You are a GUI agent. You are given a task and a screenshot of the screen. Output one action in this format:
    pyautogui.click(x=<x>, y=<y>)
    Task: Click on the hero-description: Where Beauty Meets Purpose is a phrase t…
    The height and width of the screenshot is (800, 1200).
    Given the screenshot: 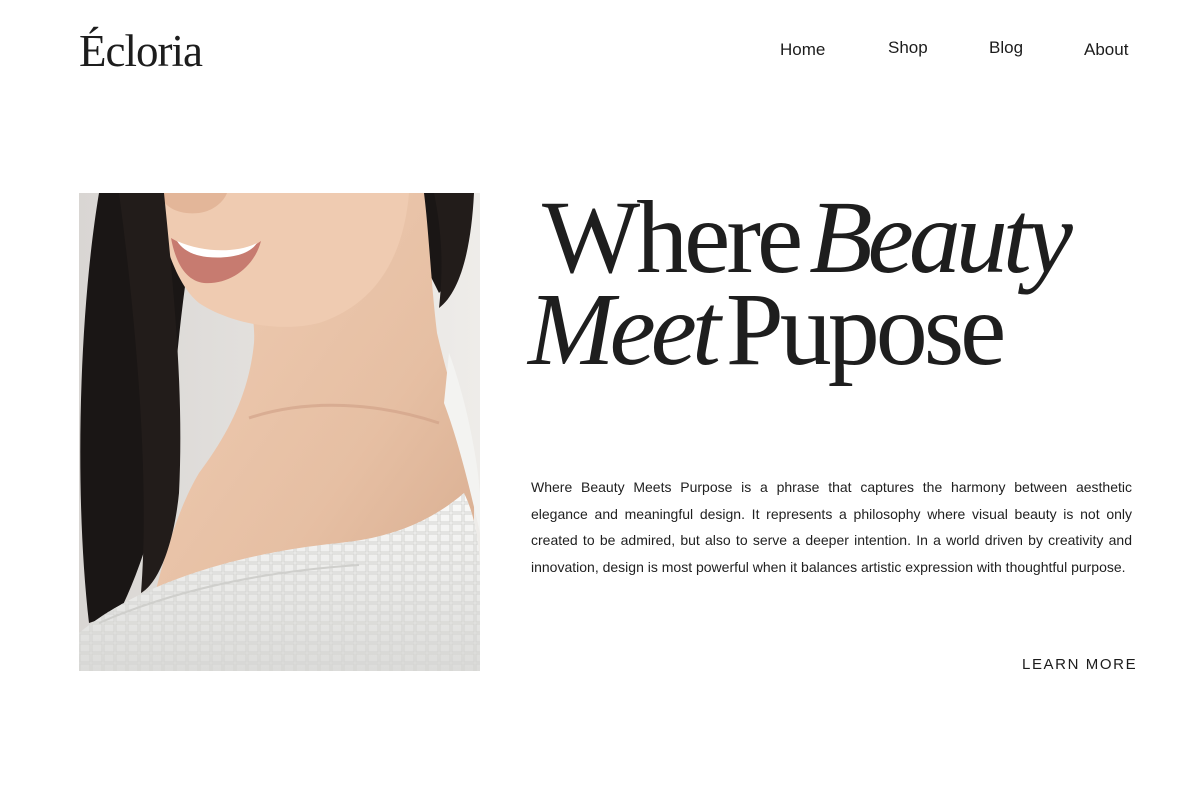 What is the action you would take?
    pyautogui.click(x=831, y=527)
    